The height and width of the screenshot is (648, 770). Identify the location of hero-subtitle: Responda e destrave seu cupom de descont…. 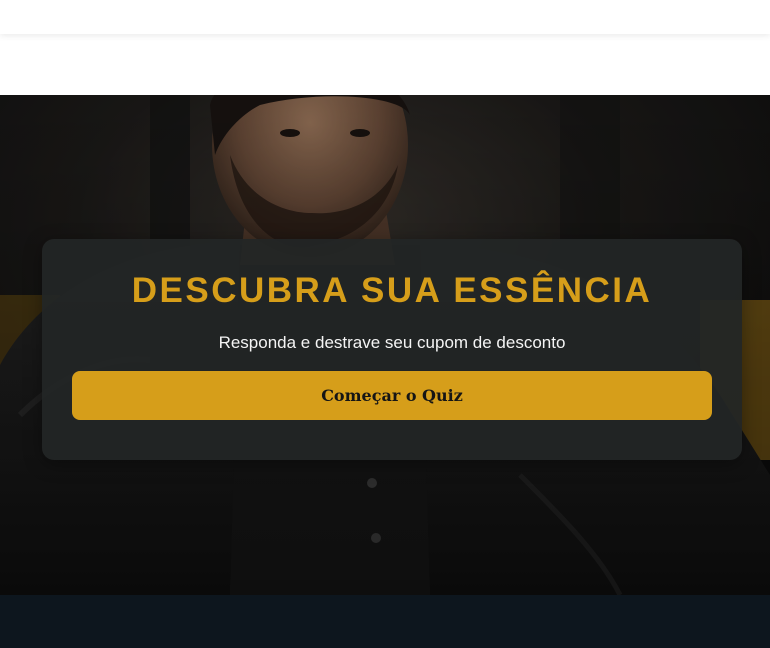
(392, 342).